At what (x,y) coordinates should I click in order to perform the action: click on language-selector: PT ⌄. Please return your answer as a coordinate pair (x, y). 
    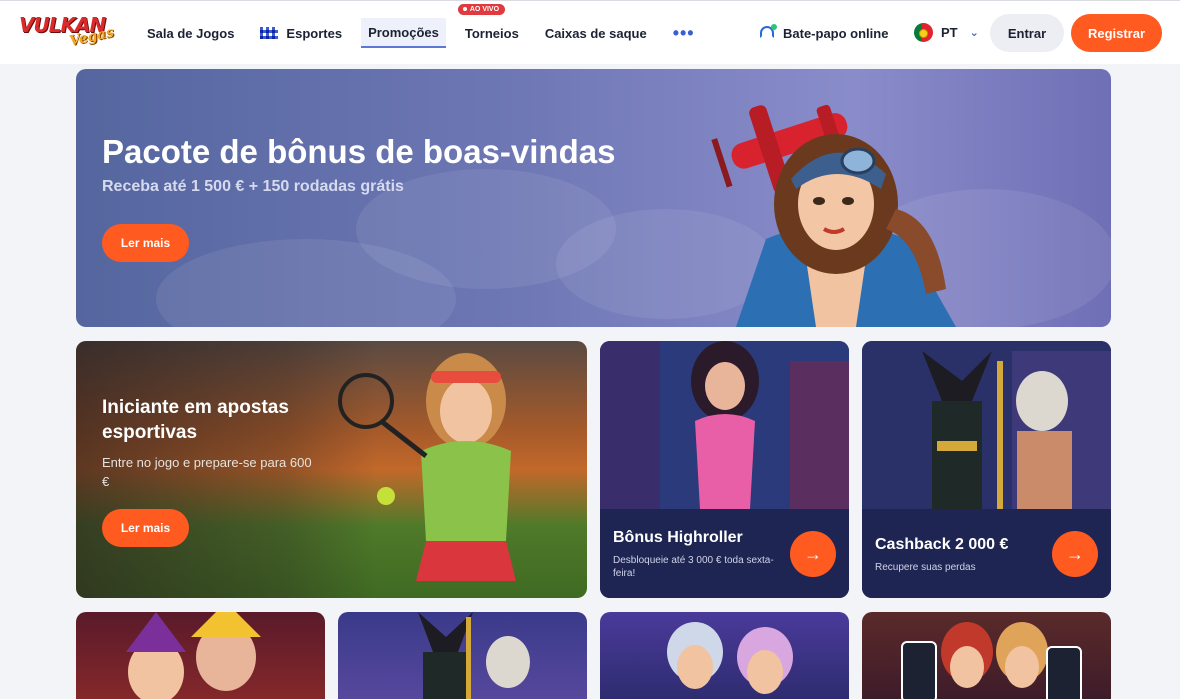
    Looking at the image, I should click on (946, 32).